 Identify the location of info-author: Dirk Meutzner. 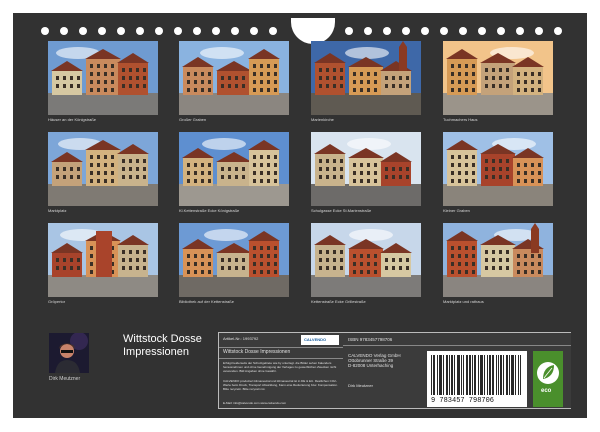
(360, 385).